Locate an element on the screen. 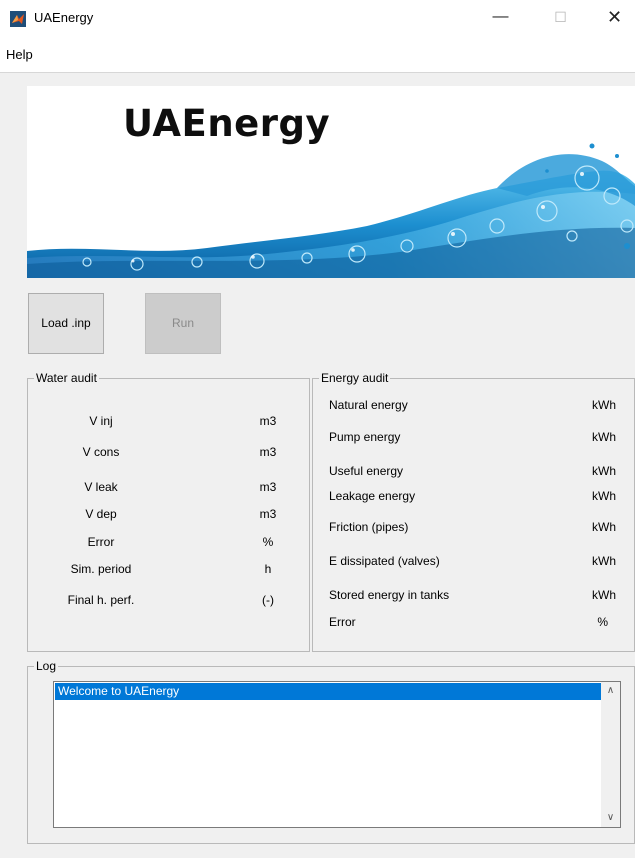  energy-label-friction: Friction (pipes) is located at coordinates (369, 527).